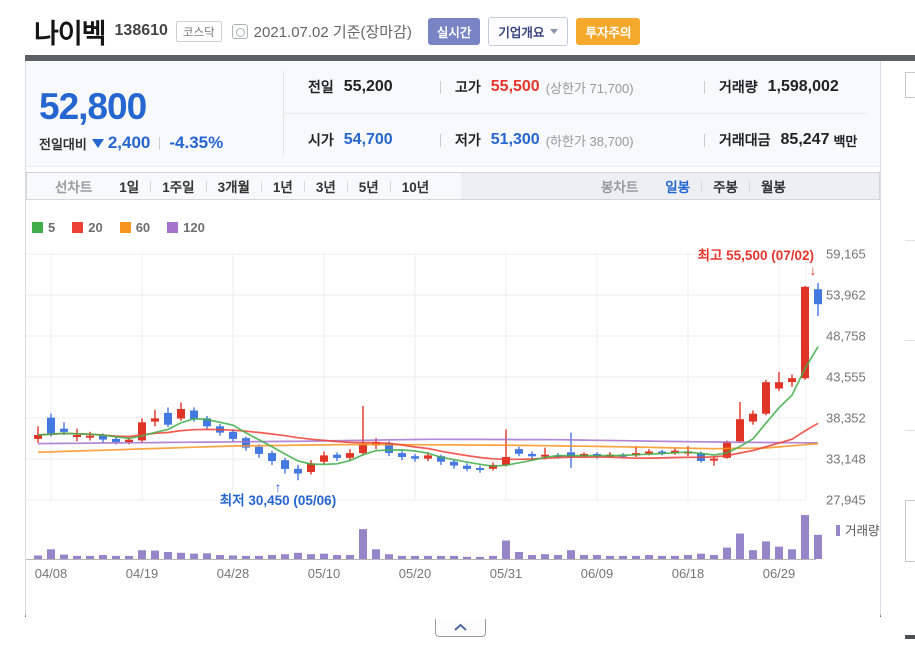  What do you see at coordinates (73, 186) in the screenshot?
I see `line-chart-label: 선차트` at bounding box center [73, 186].